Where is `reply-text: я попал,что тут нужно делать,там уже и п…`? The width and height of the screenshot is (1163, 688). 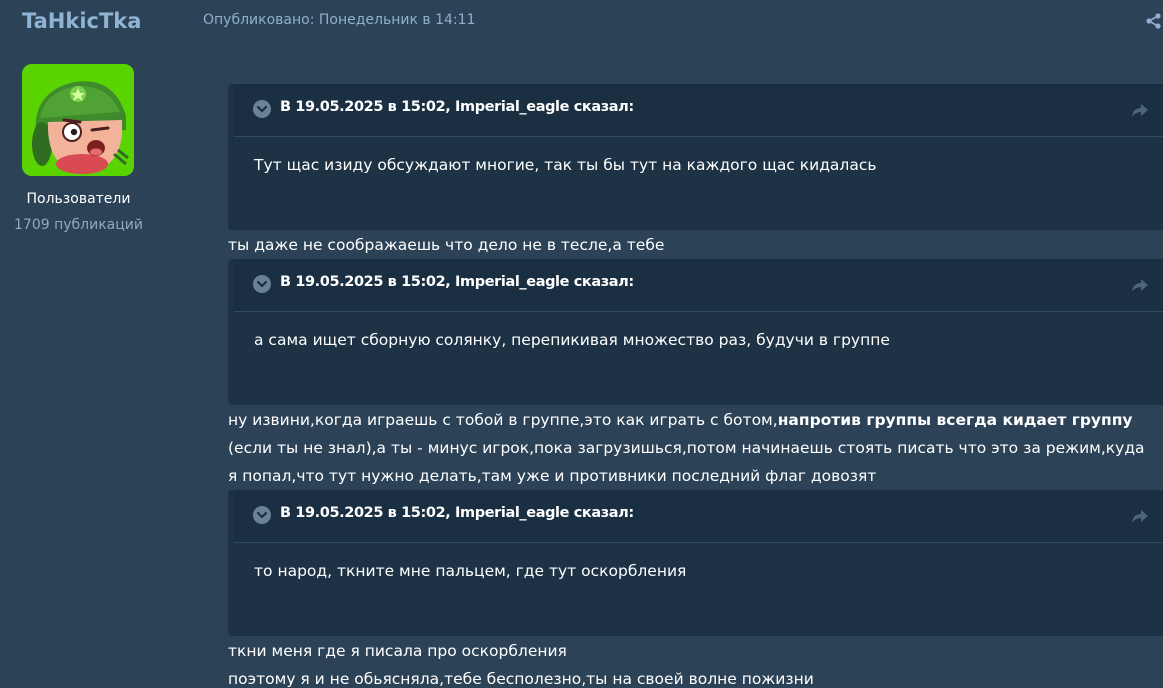 reply-text: я попал,что тут нужно делать,там уже и п… is located at coordinates (552, 476).